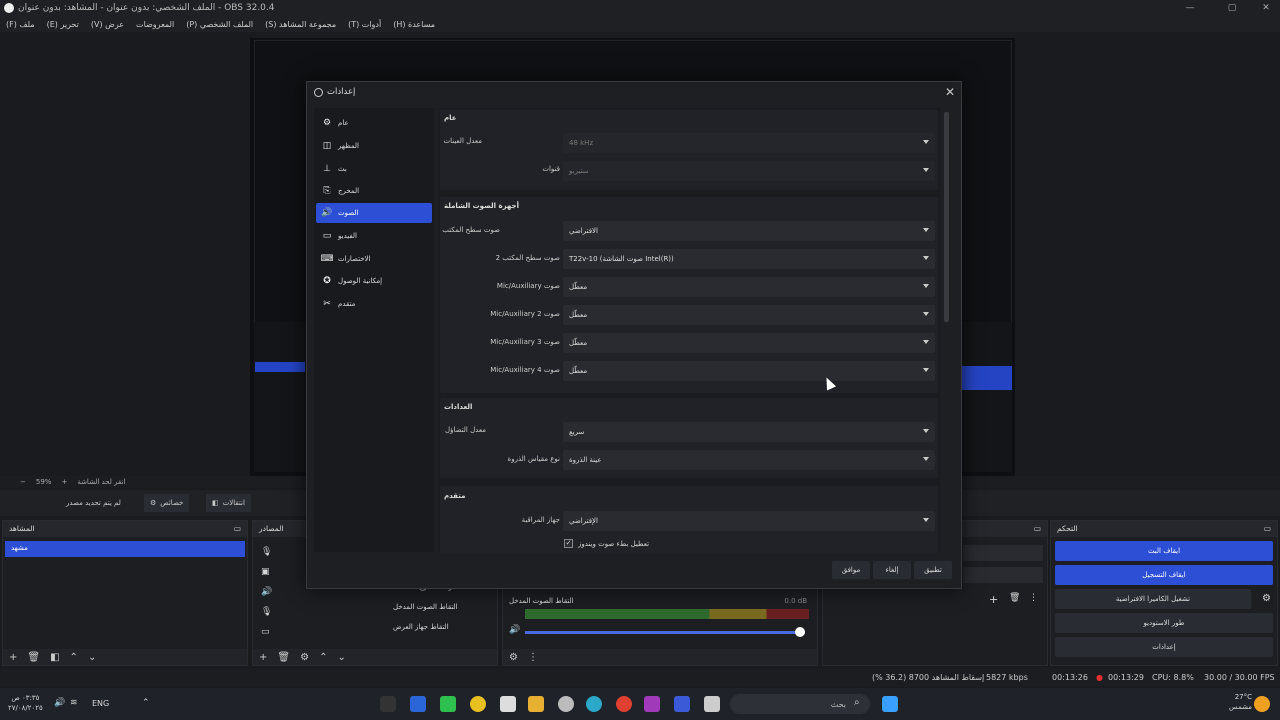 The height and width of the screenshot is (720, 1280). Describe the element at coordinates (219, 24) in the screenshot. I see `menu-profile: (P) الملف الشخصي` at that location.